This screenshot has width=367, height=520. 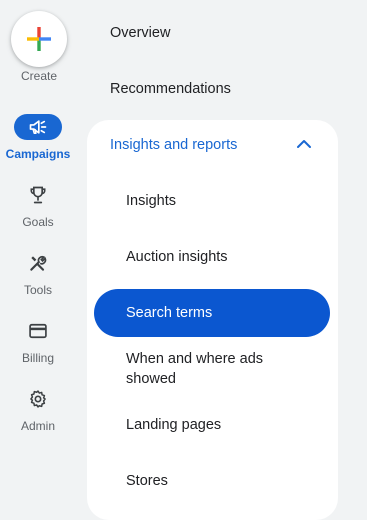 I want to click on nav-item-search-terms: Search terms, so click(x=212, y=313).